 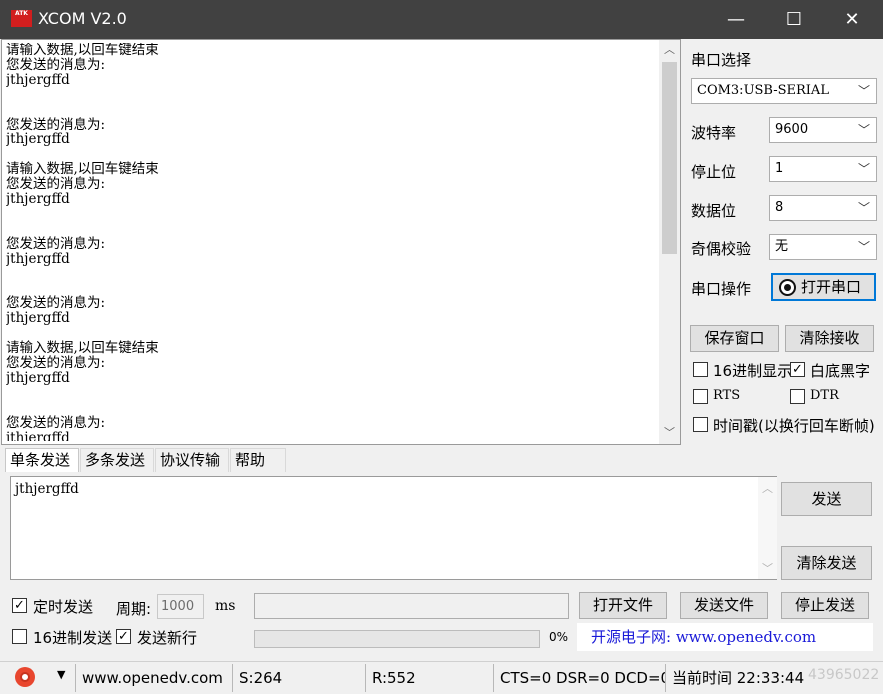 I want to click on promo-link: 开源电子网: www.openedv.com, so click(x=725, y=637).